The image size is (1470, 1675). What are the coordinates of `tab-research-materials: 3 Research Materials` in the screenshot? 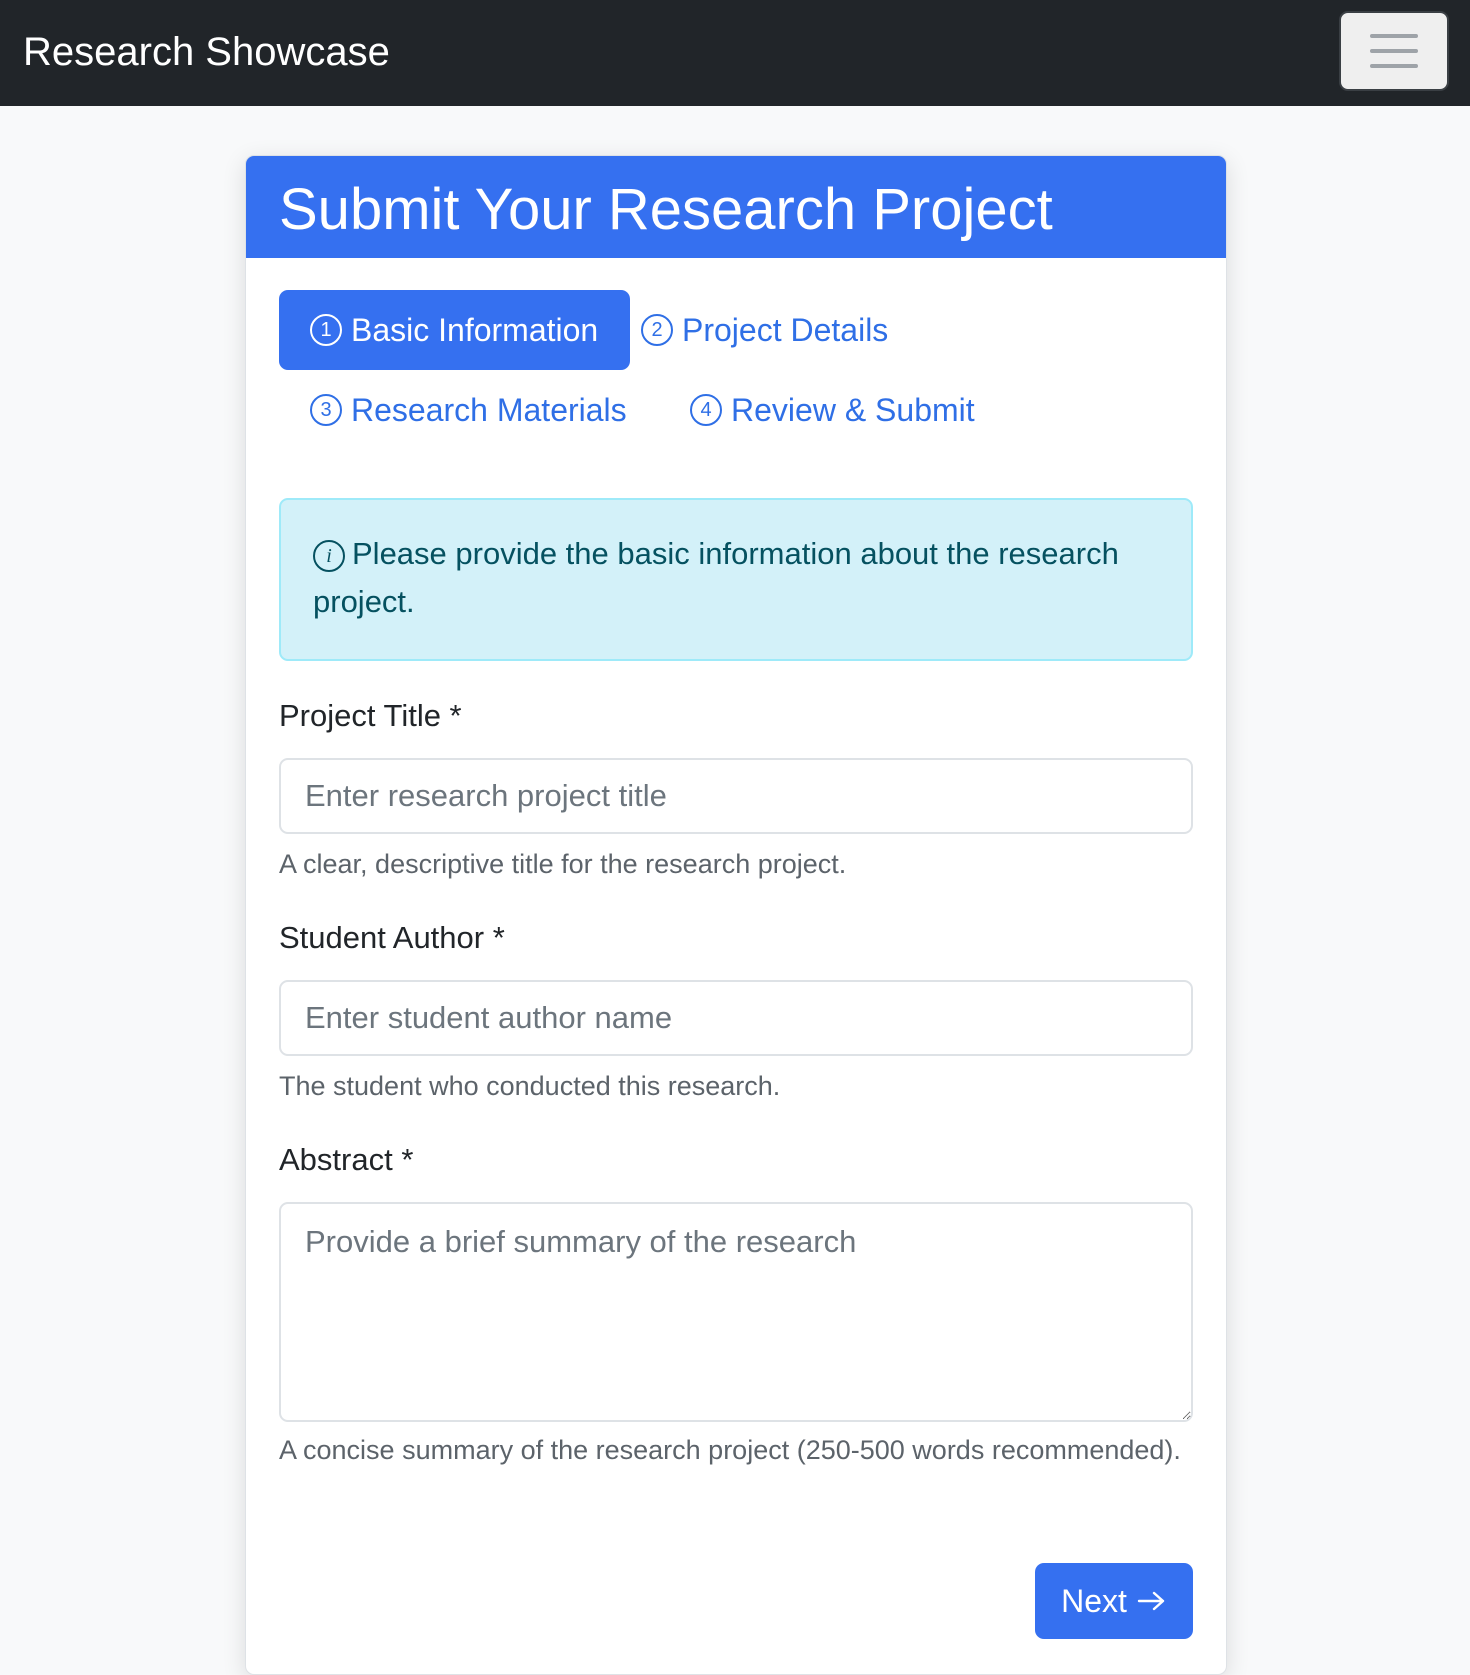 It's located at (468, 410).